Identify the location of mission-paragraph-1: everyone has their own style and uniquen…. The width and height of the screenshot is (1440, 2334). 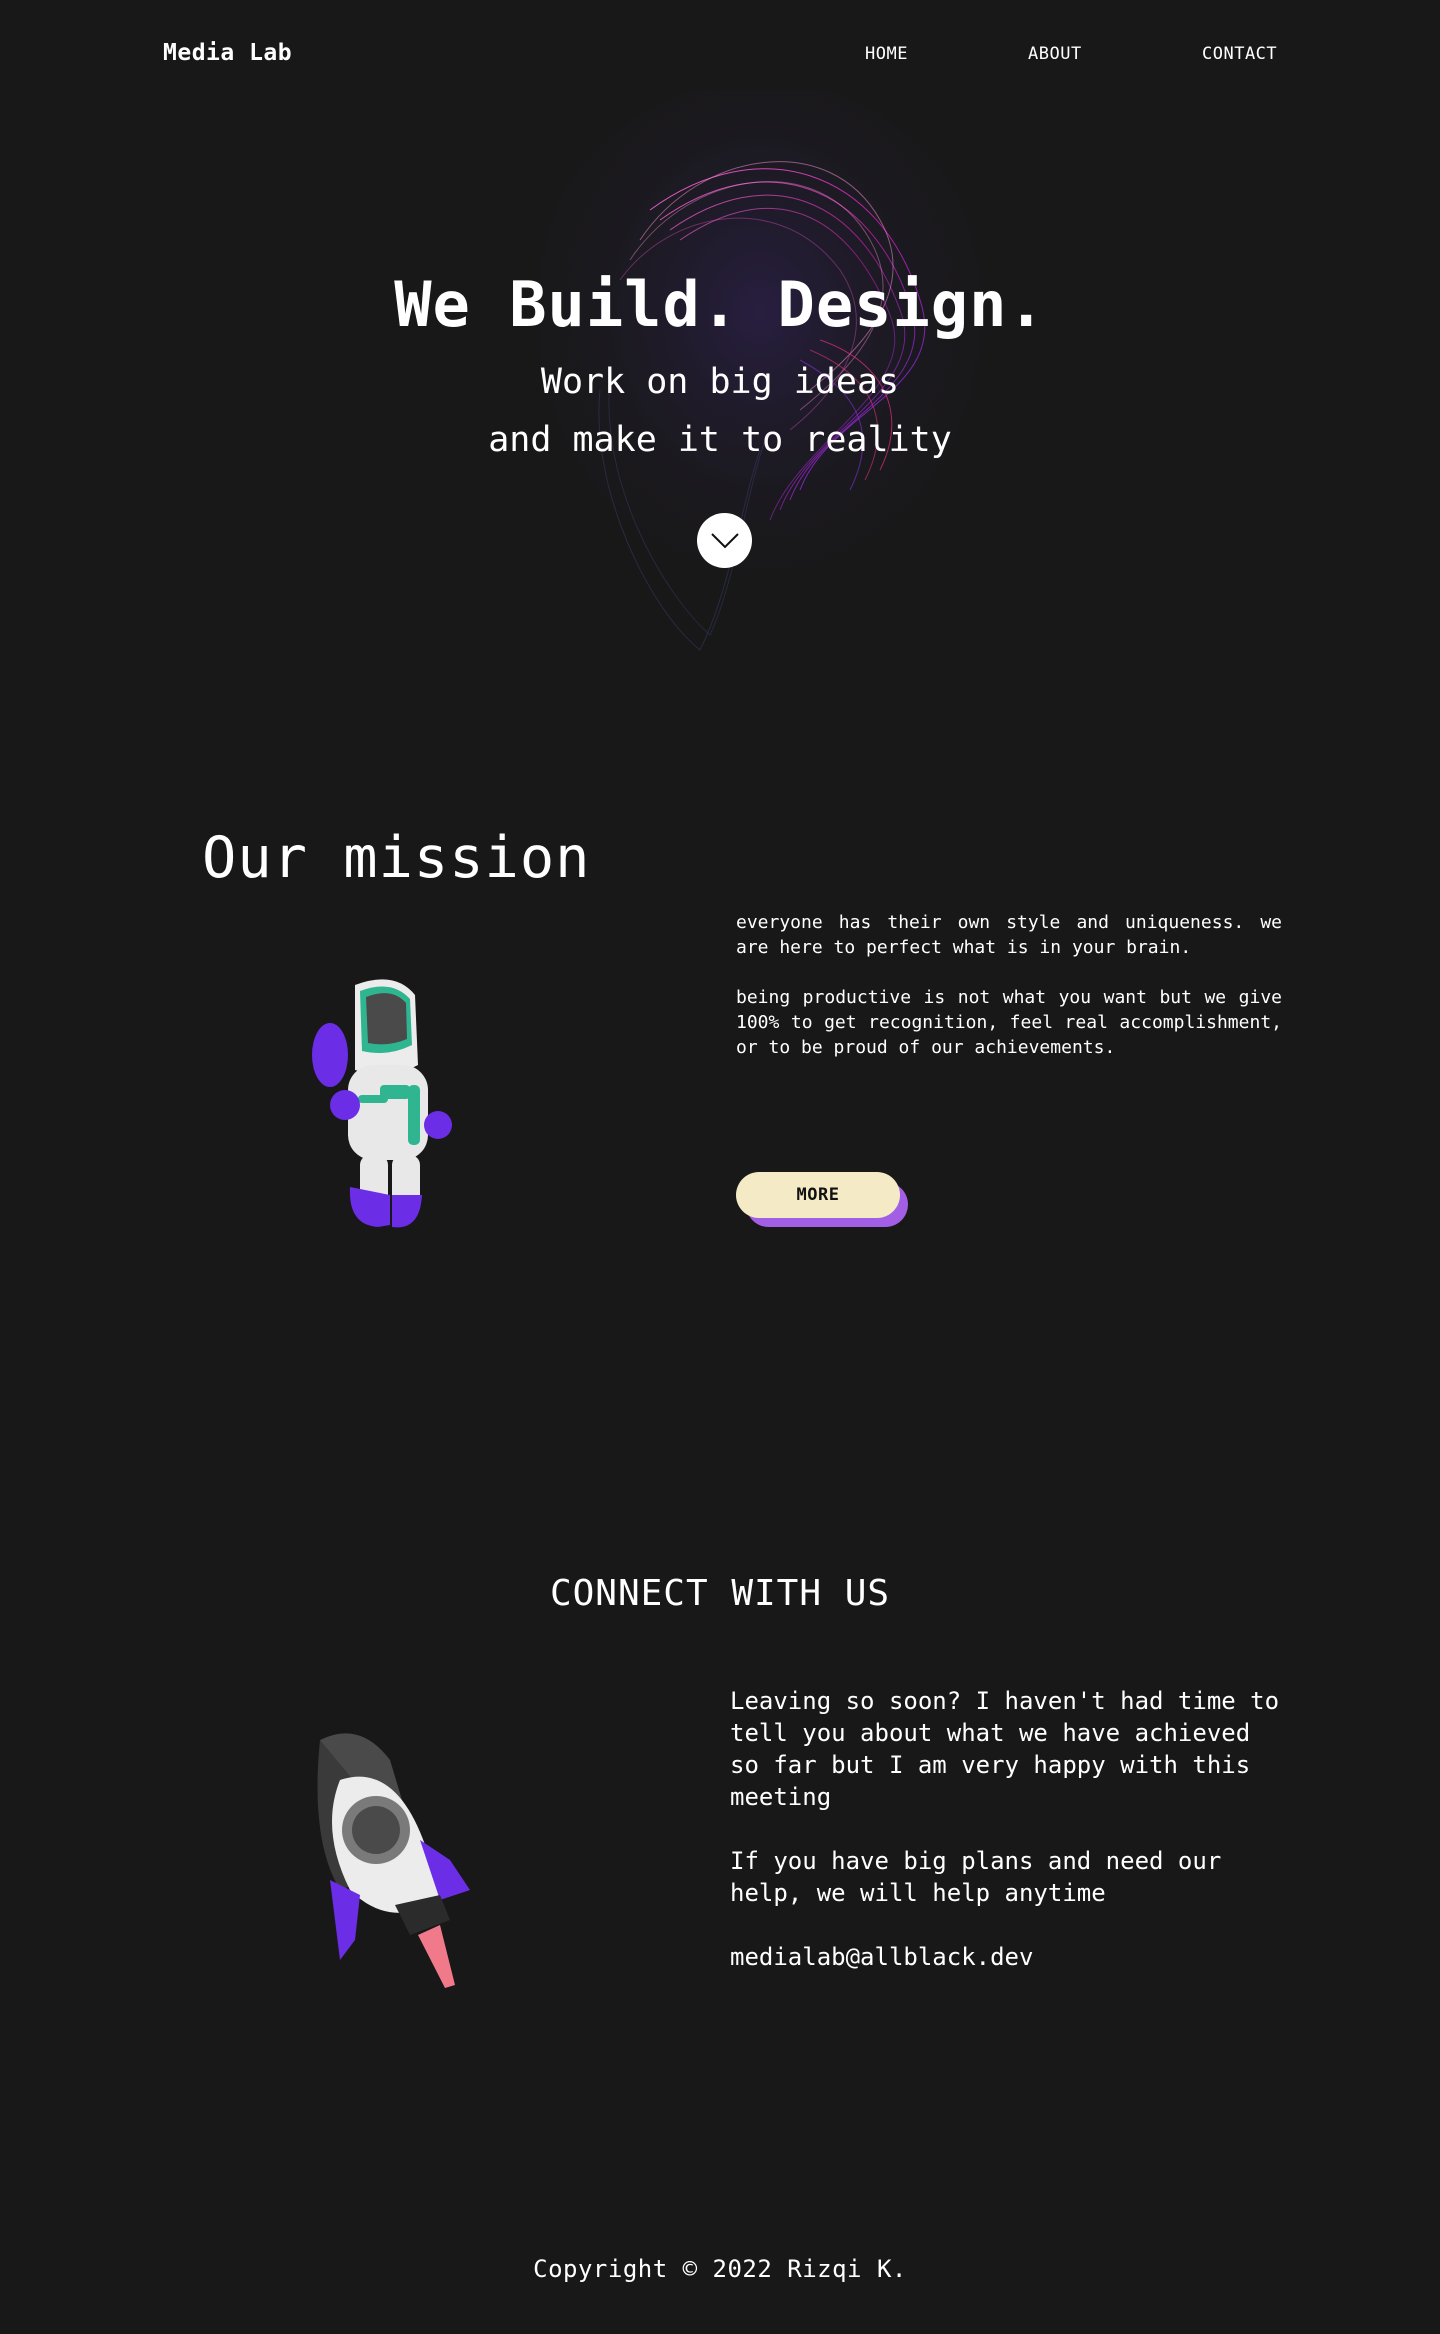
(1009, 935).